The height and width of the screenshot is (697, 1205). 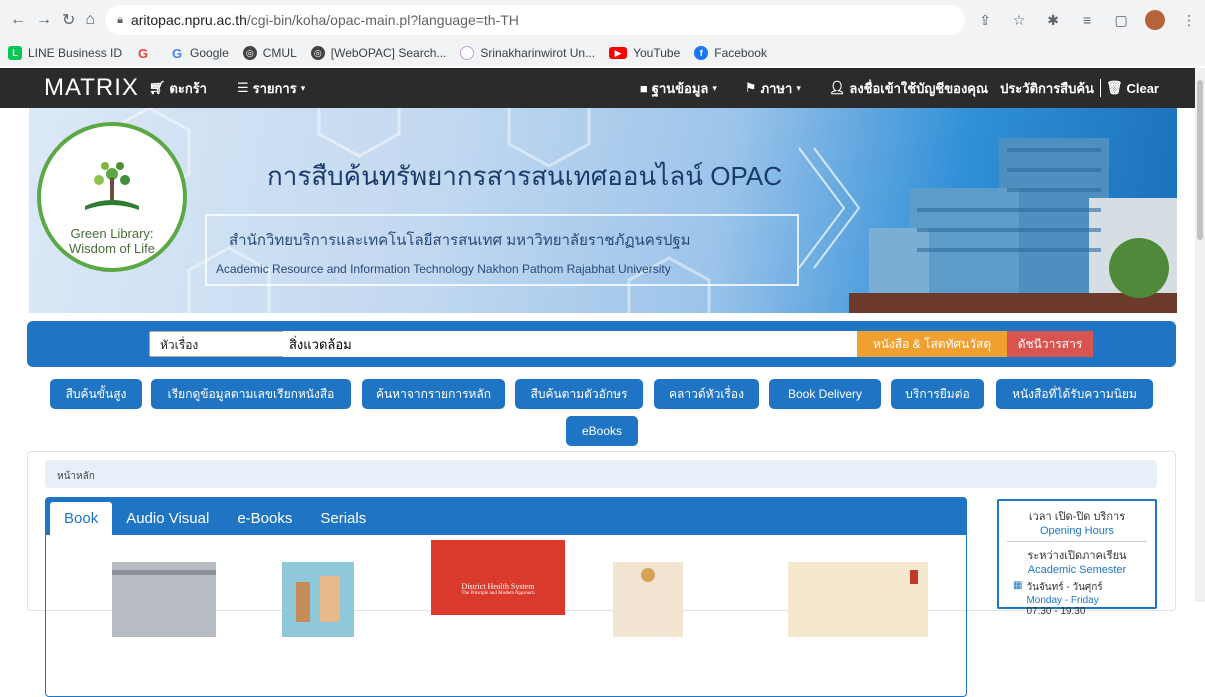 What do you see at coordinates (908, 88) in the screenshot?
I see `login-link: 👤︎ ลงชื่อเข้าใช้บัญชีของคุณ` at bounding box center [908, 88].